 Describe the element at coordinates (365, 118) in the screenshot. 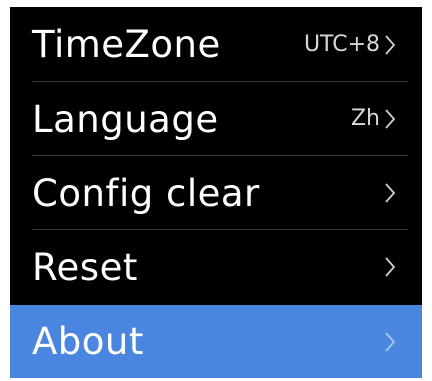

I see `language-value: Zh` at that location.